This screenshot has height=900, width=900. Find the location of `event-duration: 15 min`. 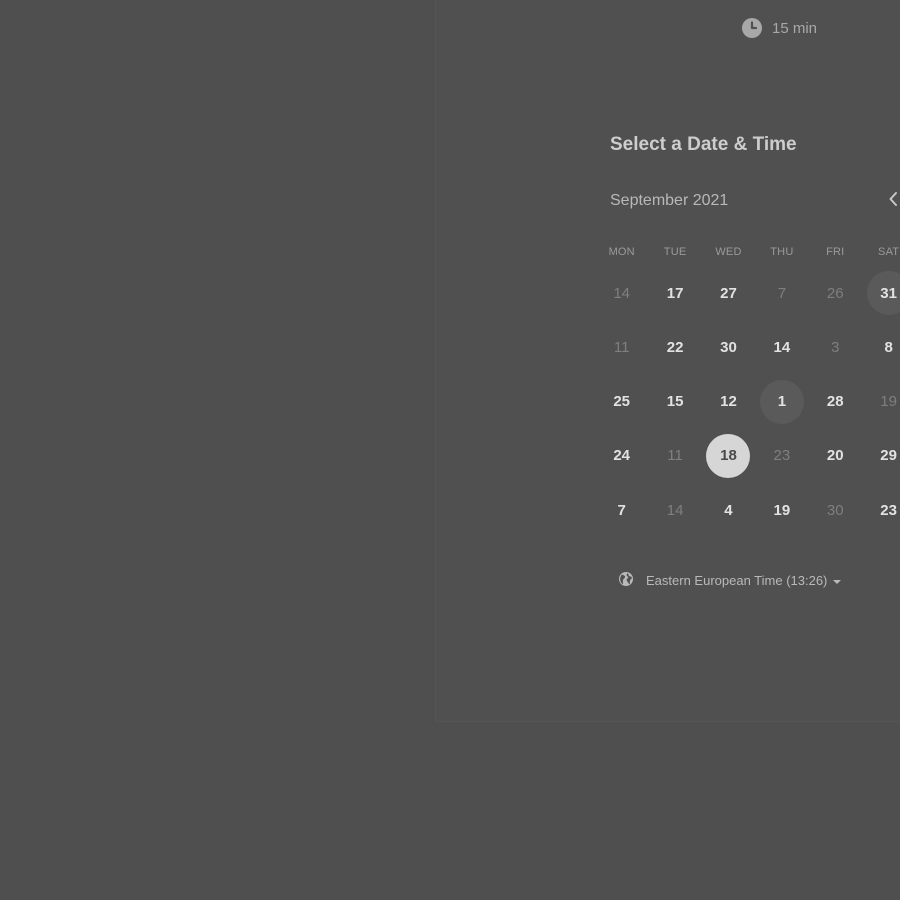

event-duration: 15 min is located at coordinates (779, 28).